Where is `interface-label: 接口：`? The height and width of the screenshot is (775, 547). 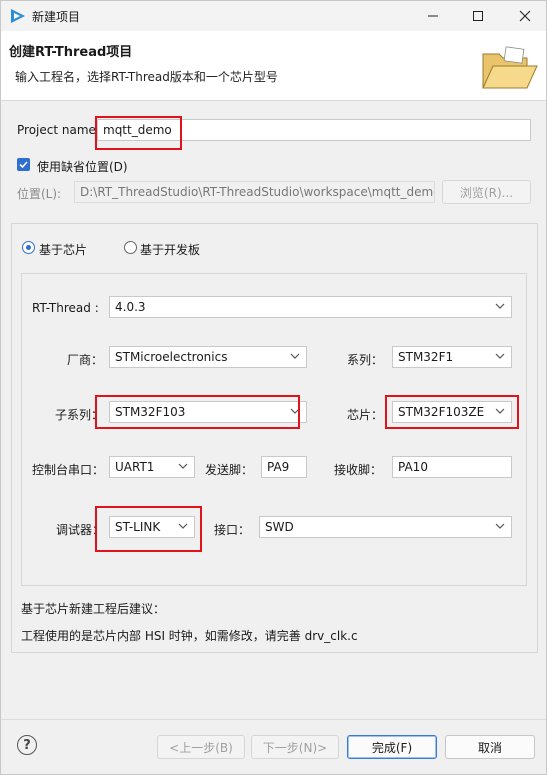 interface-label: 接口： is located at coordinates (232, 530).